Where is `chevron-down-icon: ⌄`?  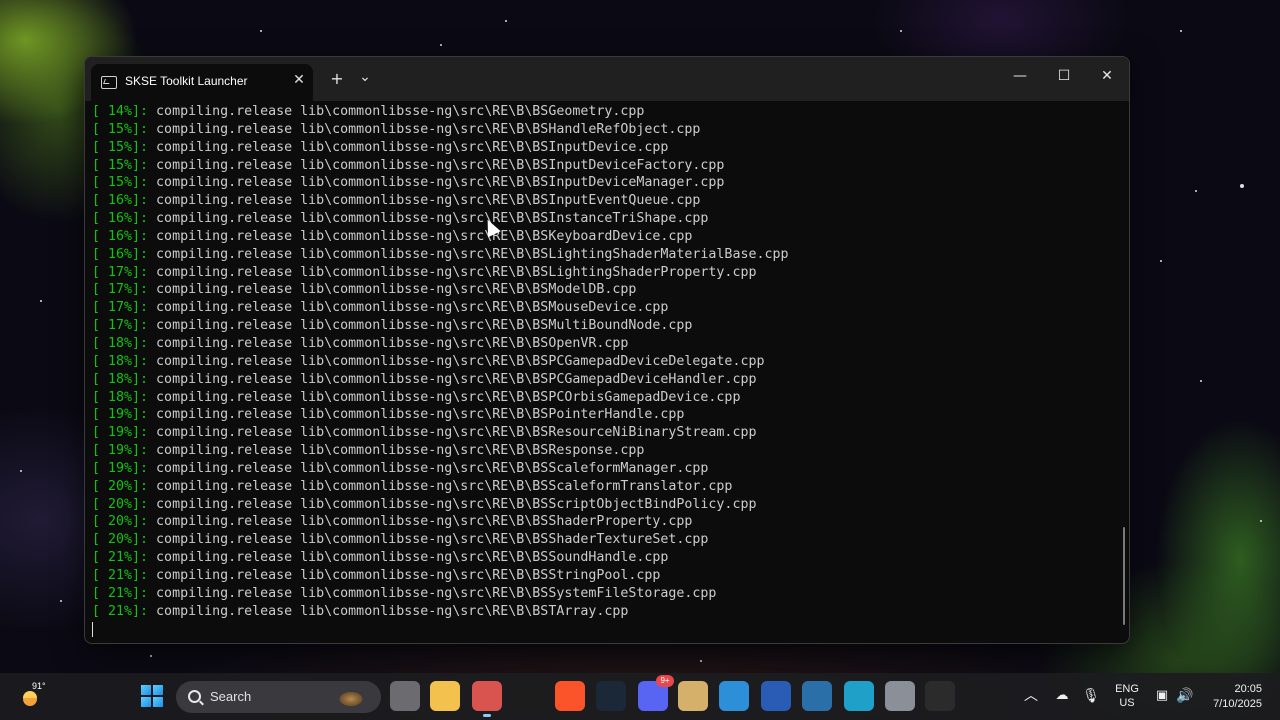
chevron-down-icon: ⌄ is located at coordinates (365, 79).